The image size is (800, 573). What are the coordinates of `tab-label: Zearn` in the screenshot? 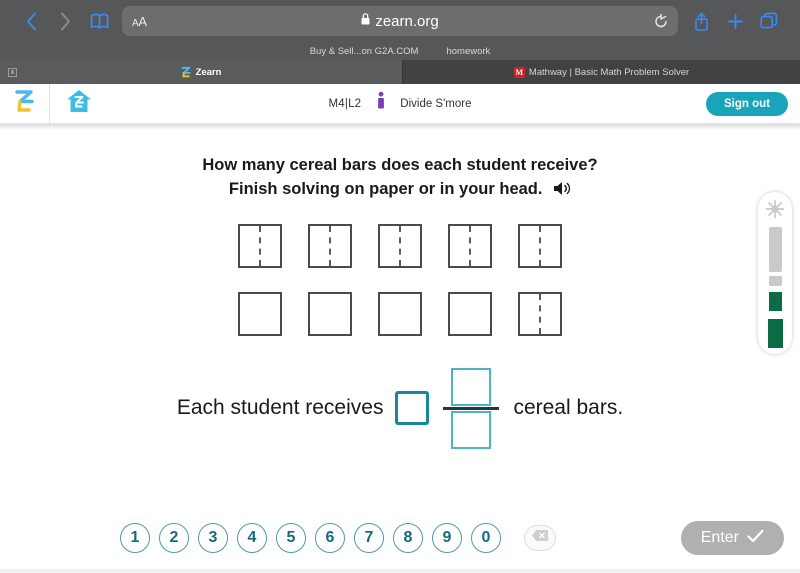 It's located at (208, 72).